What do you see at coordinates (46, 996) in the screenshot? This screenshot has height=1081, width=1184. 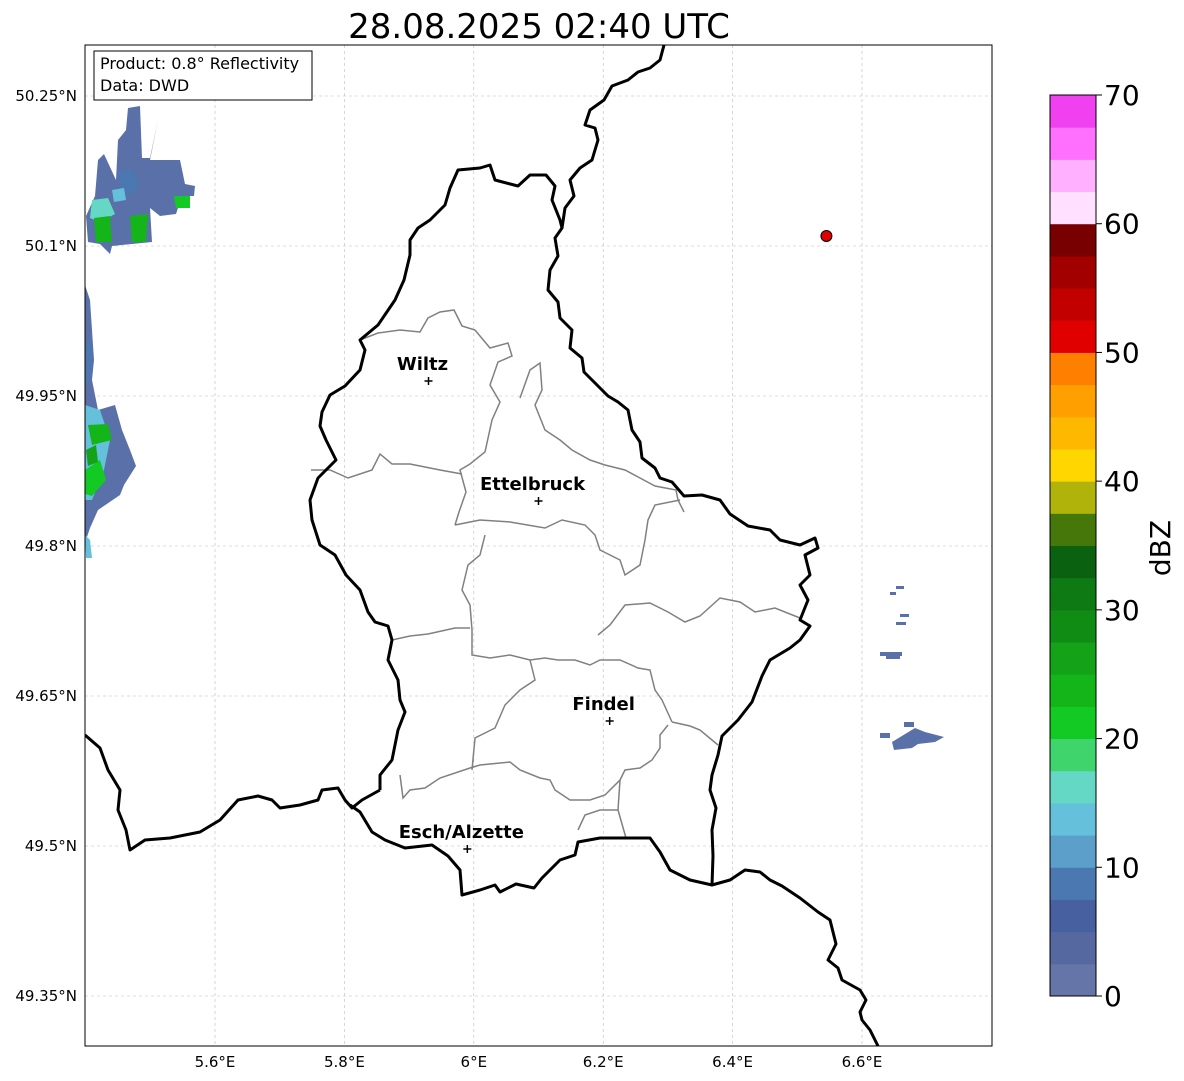 I see `y-tick-label: 49.35°N` at bounding box center [46, 996].